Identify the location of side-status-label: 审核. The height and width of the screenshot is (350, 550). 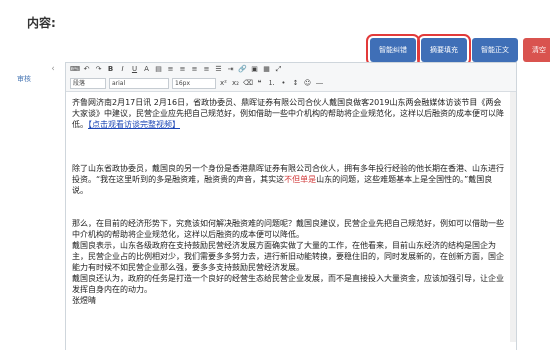
(24, 79).